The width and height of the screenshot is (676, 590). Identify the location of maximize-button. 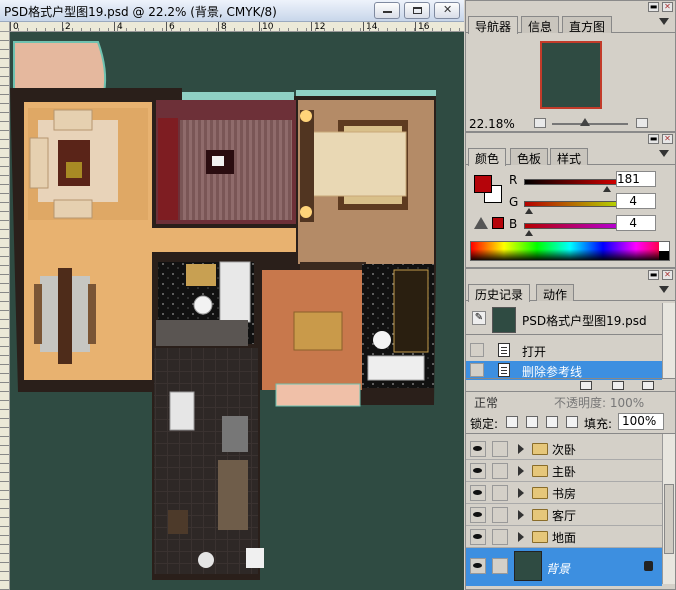
(417, 10).